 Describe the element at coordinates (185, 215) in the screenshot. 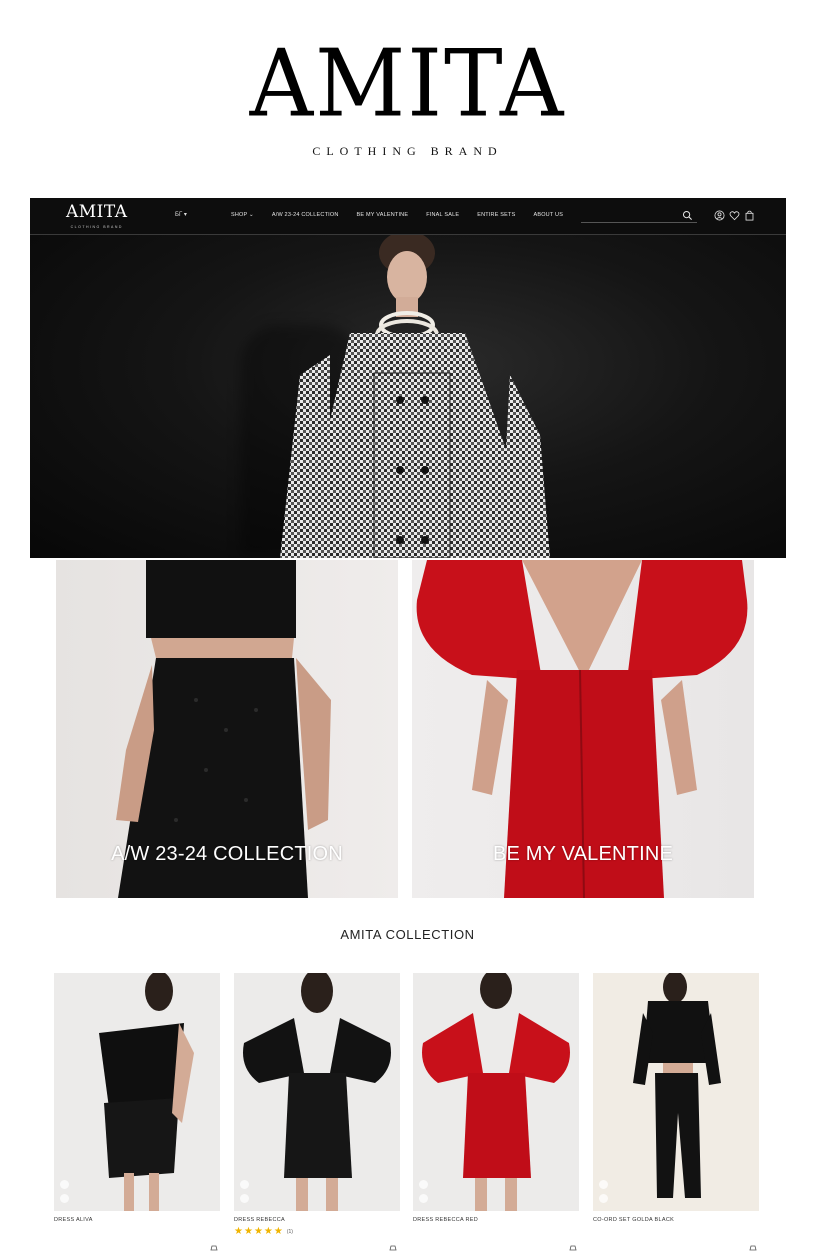

I see `chevron-down-icon: ▾` at that location.